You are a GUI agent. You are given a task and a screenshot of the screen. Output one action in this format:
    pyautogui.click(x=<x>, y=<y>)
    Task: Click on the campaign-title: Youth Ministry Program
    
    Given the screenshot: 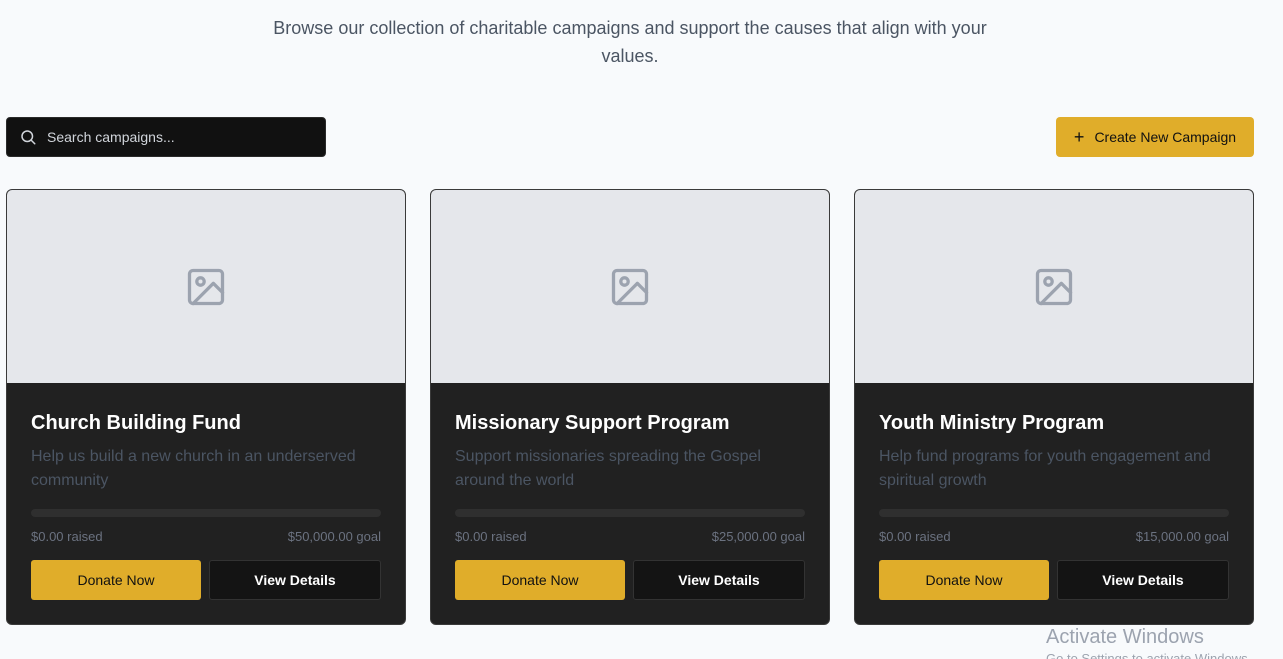 What is the action you would take?
    pyautogui.click(x=992, y=423)
    